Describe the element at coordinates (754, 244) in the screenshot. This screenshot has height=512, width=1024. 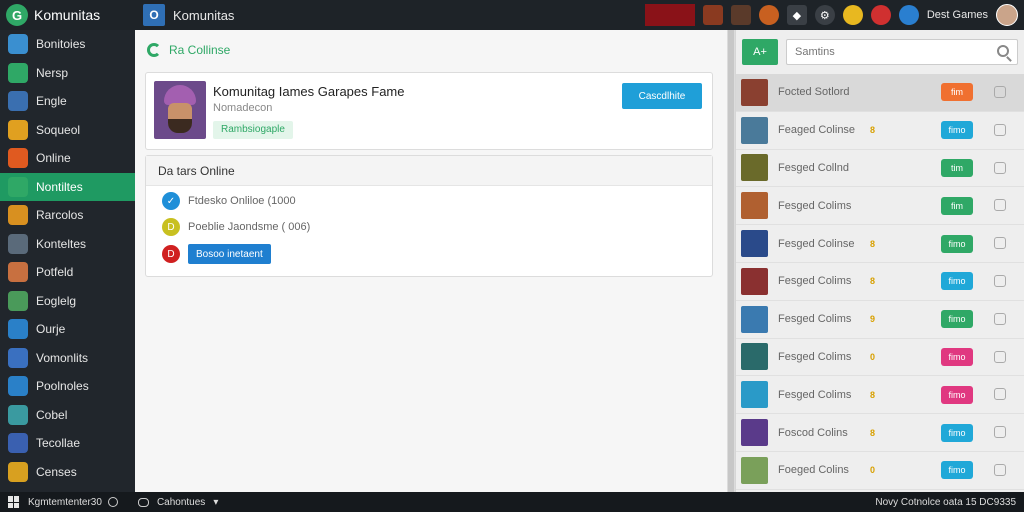
I see `game-thumbnail` at that location.